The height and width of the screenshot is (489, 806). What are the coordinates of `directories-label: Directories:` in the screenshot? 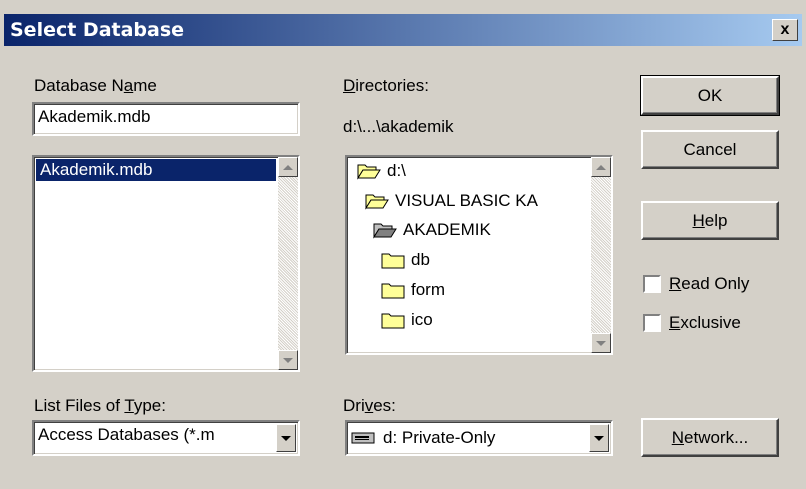 It's located at (386, 85).